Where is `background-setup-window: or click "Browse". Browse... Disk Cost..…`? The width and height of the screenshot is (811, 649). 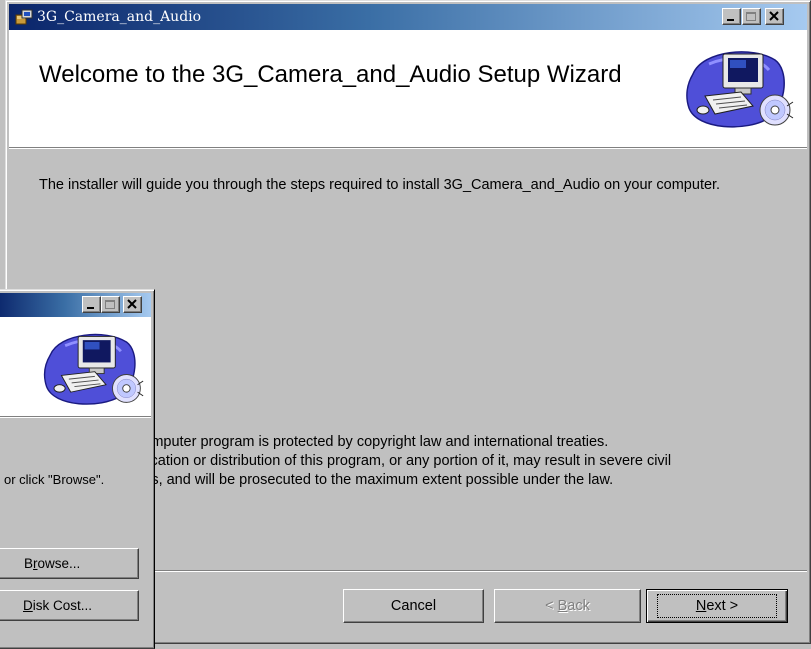
background-setup-window: or click "Browse". Browse... Disk Cost..… is located at coordinates (77, 469).